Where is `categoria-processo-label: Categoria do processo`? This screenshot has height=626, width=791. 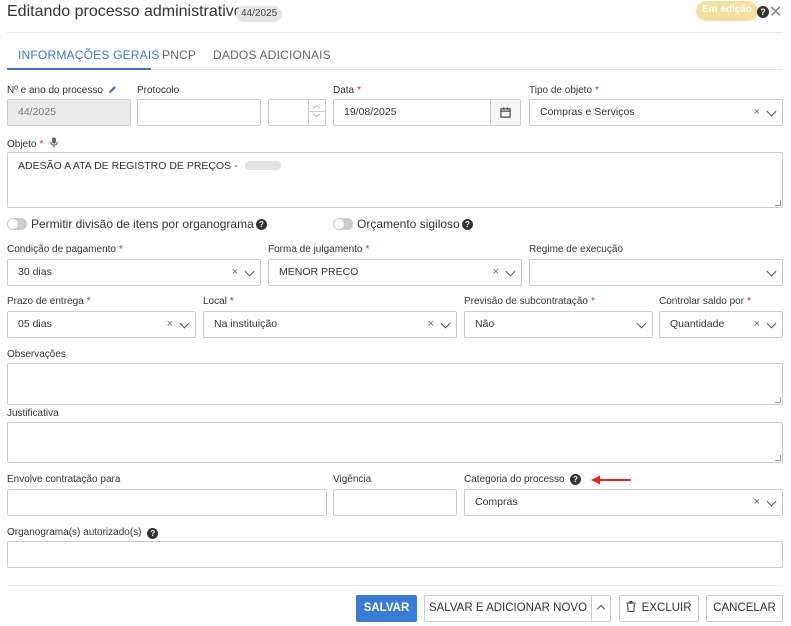
categoria-processo-label: Categoria do processo is located at coordinates (514, 479).